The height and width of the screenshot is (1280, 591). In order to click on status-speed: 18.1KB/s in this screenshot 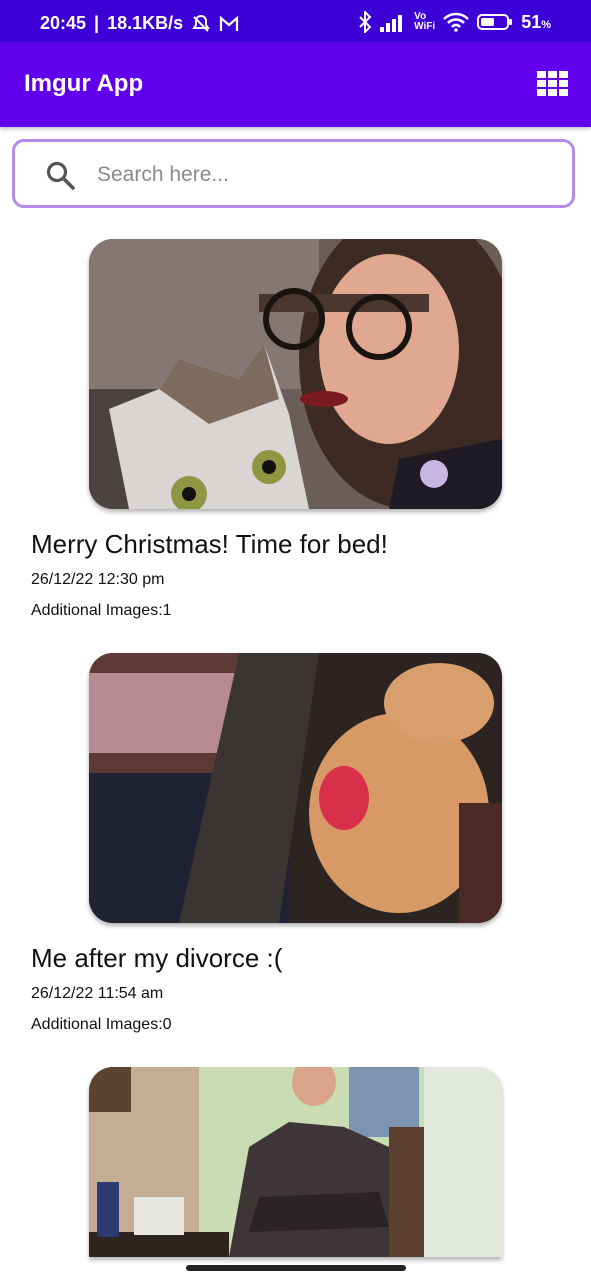, I will do `click(145, 23)`.